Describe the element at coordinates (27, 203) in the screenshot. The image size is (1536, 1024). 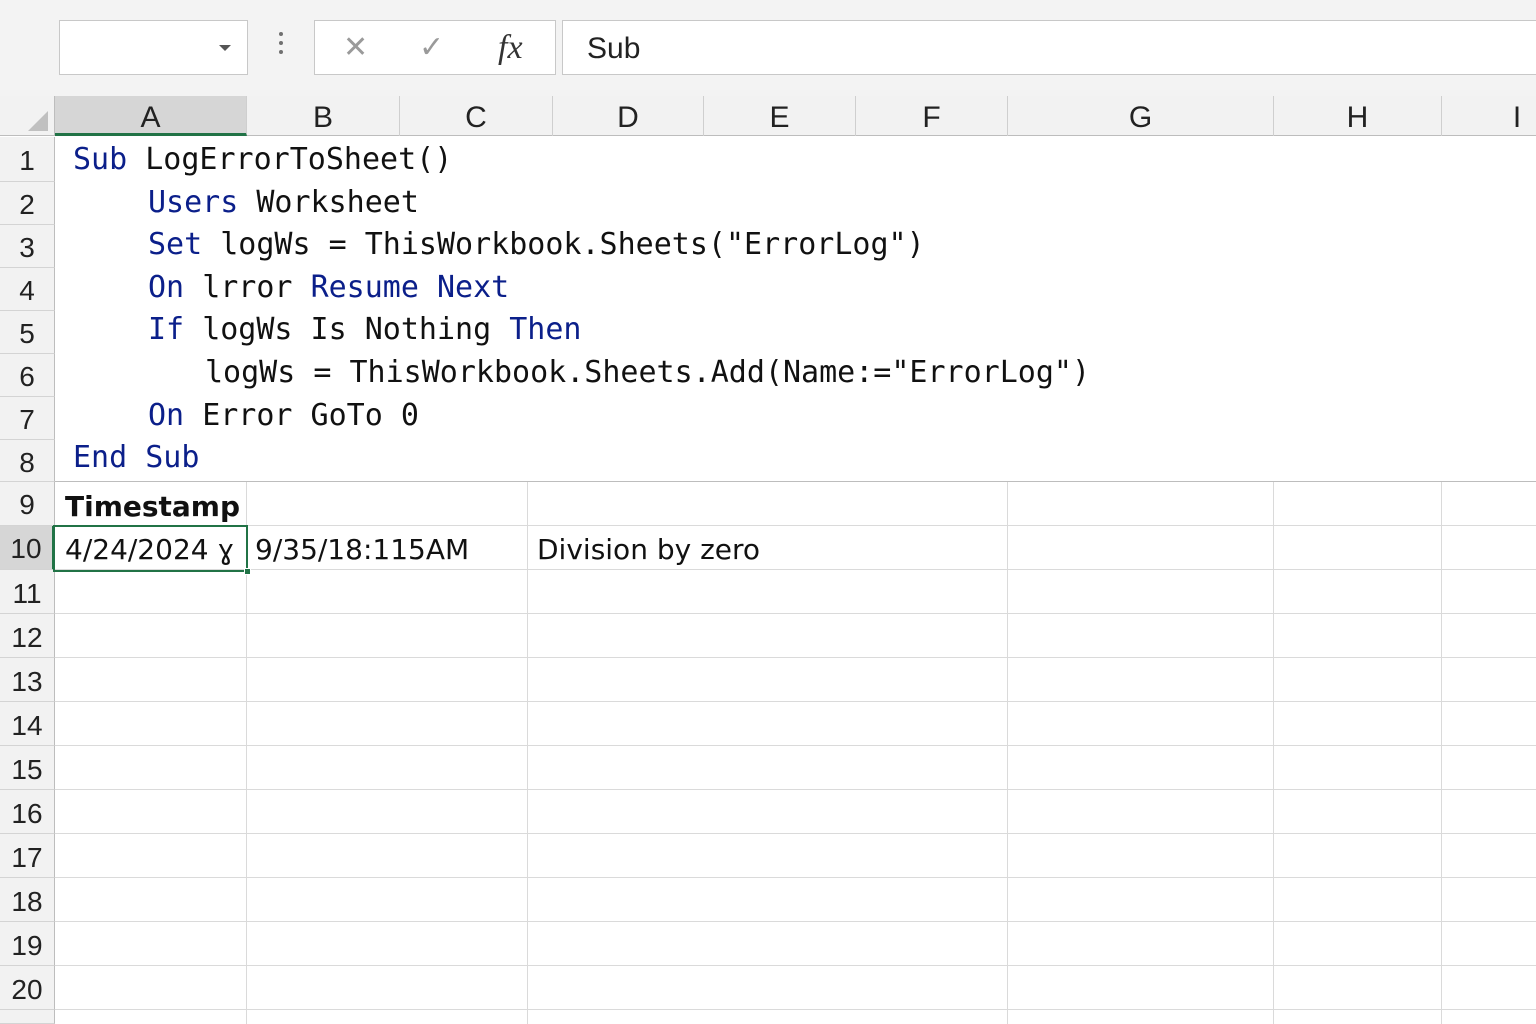
I see `row-header-2: 2` at that location.